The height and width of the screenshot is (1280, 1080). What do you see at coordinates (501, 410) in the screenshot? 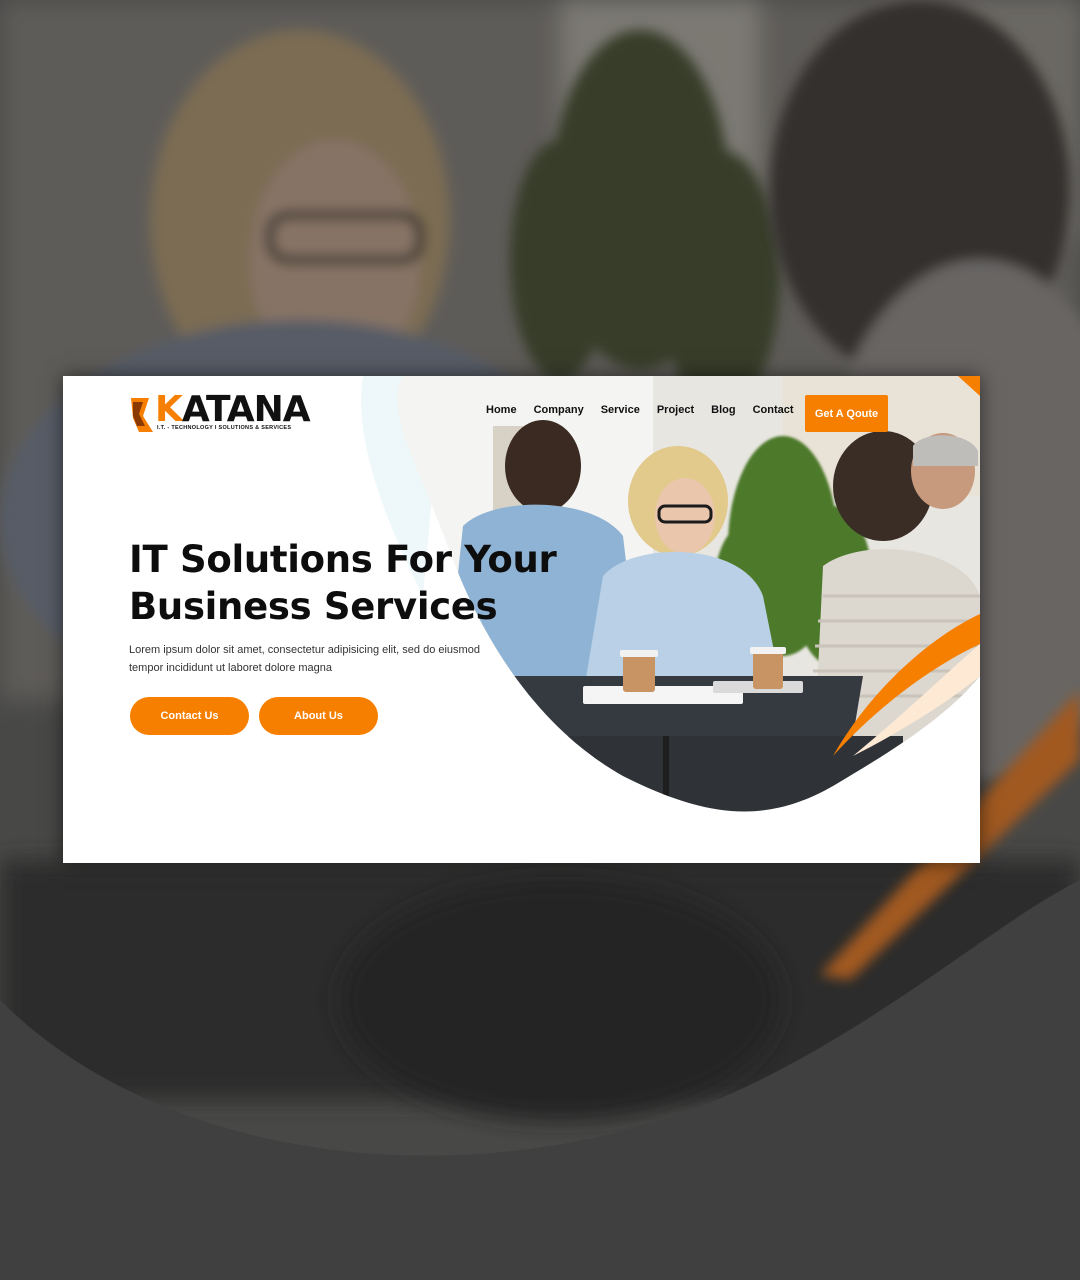
I see `nav-item-home: Home` at bounding box center [501, 410].